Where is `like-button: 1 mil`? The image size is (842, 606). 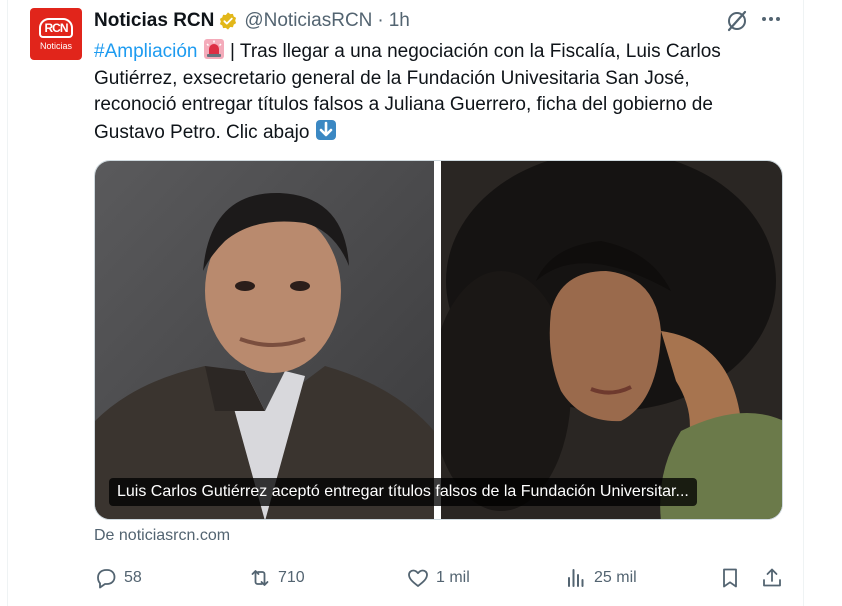
like-button: 1 mil is located at coordinates (438, 578).